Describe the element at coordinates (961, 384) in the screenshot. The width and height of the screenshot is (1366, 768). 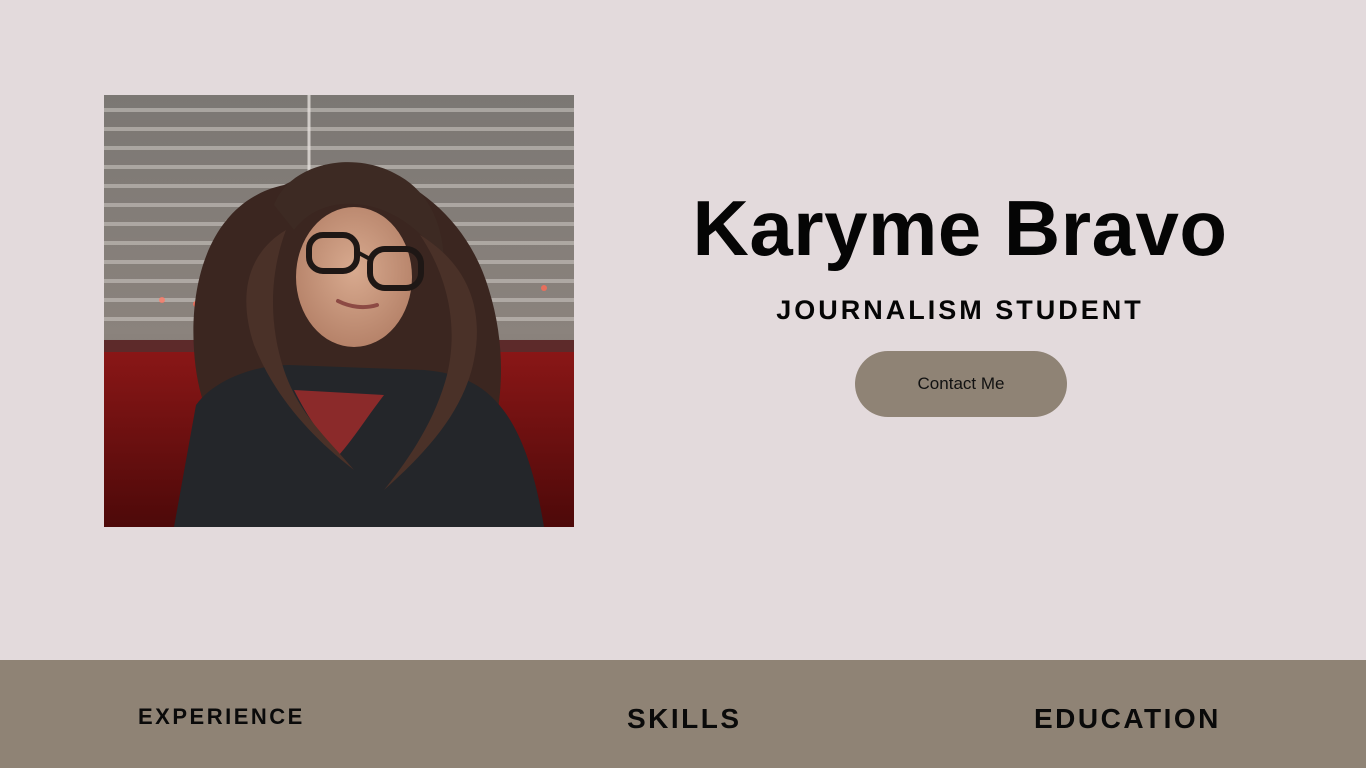
I see `contact-me-button: Contact Me` at that location.